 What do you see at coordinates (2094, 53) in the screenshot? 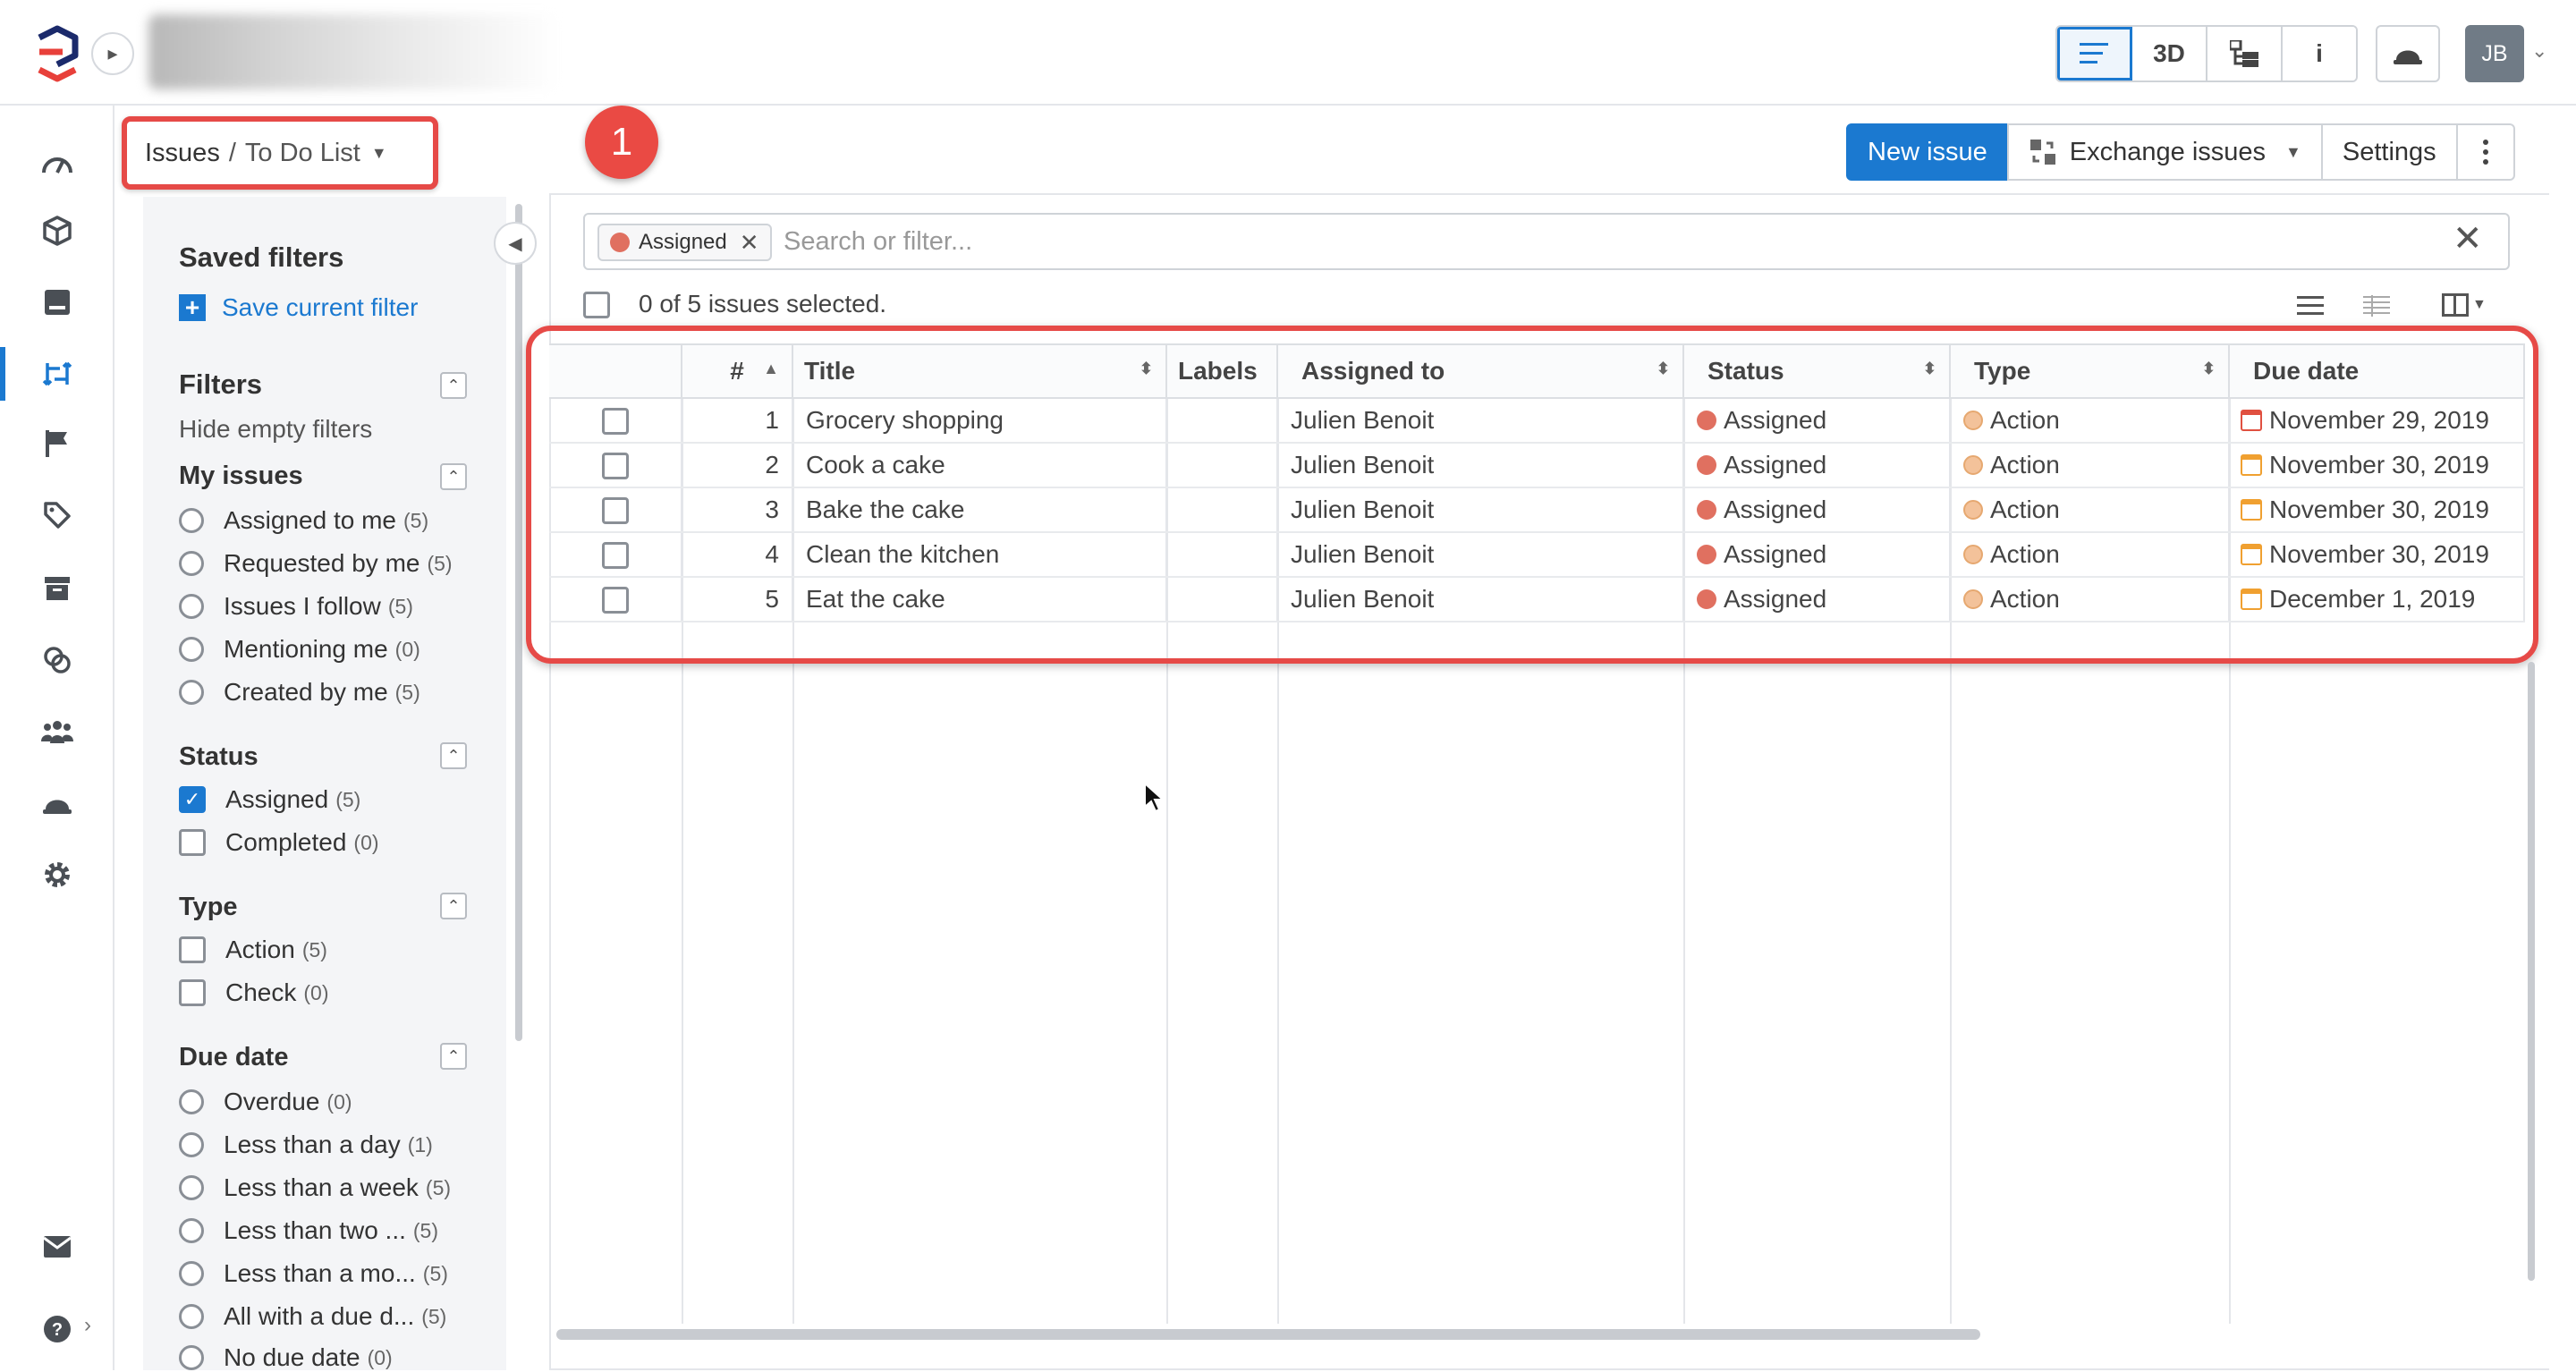
I see `list-view-button` at bounding box center [2094, 53].